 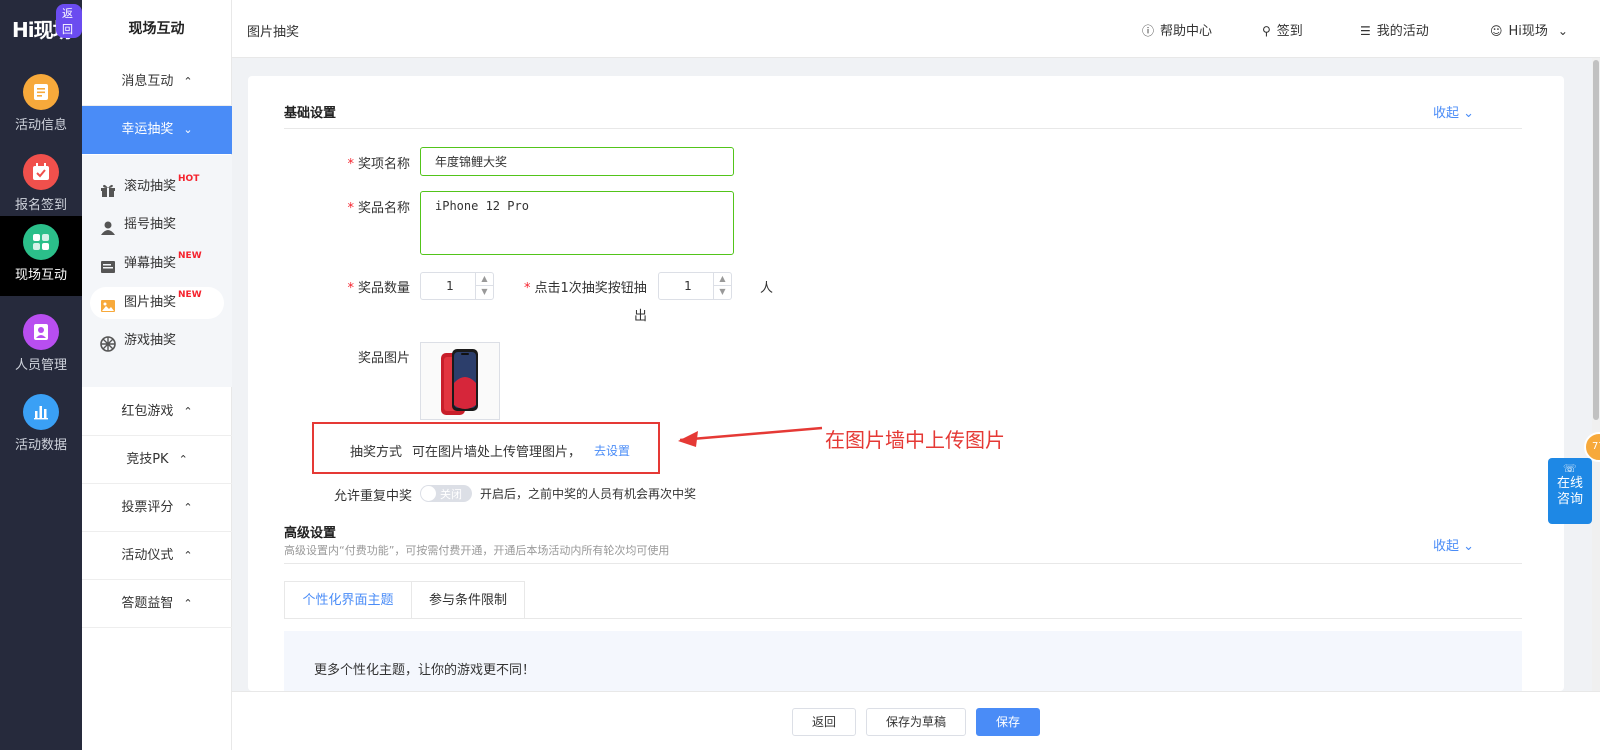 I want to click on rail-item-data: 活动数据, so click(x=41, y=426).